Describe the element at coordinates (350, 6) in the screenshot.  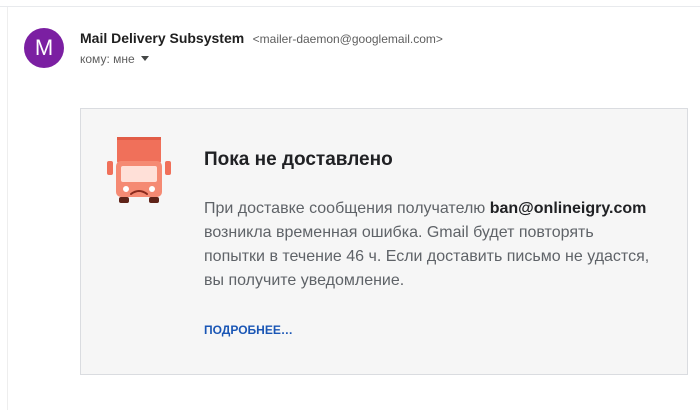
I see `top-divider` at that location.